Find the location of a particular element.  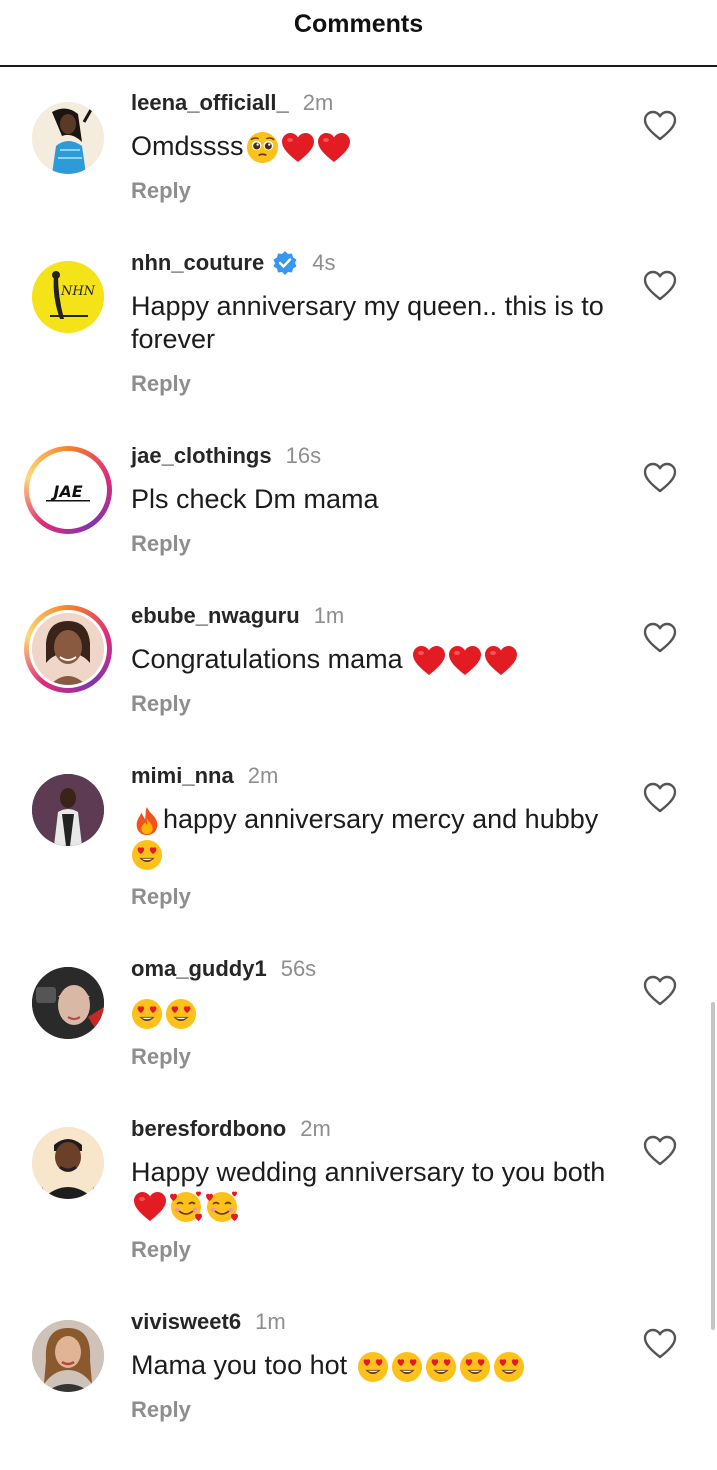

avatar-story-ring is located at coordinates (68, 649).